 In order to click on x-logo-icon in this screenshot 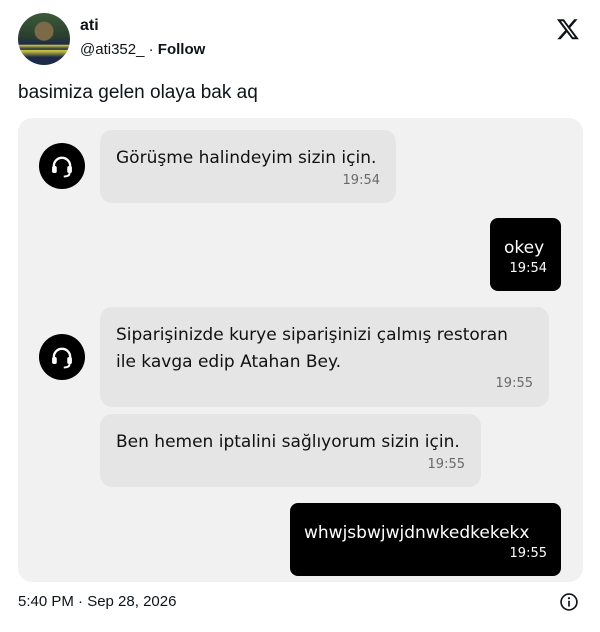, I will do `click(568, 29)`.